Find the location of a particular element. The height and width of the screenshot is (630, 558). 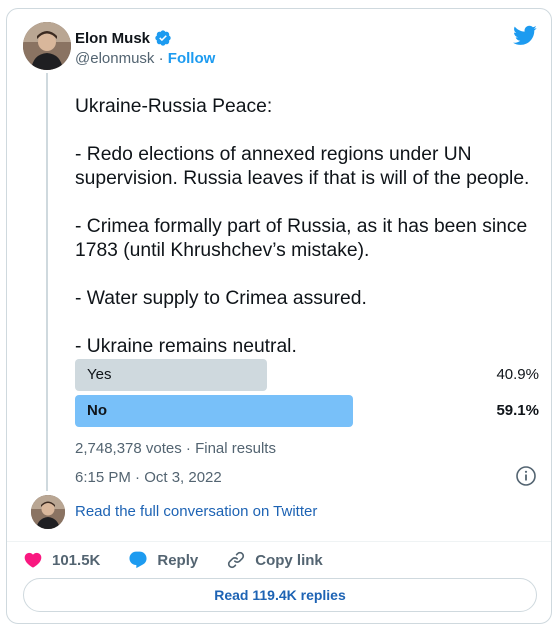

heart-icon is located at coordinates (33, 560).